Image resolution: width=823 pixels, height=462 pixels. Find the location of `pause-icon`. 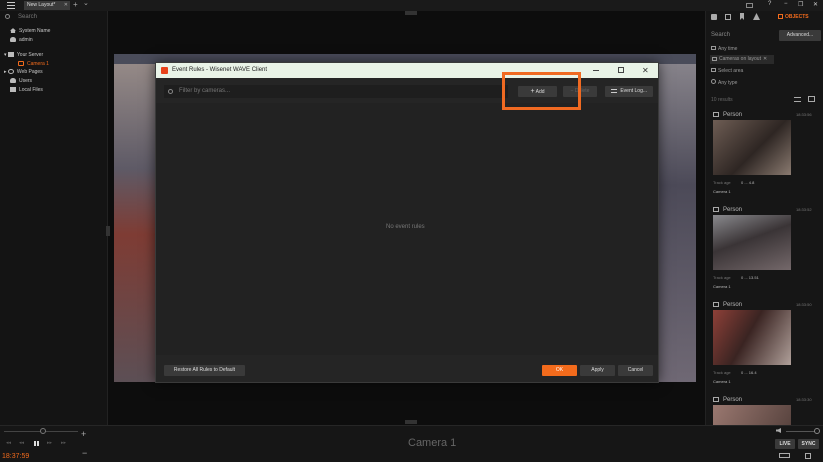

pause-icon is located at coordinates (36, 443).